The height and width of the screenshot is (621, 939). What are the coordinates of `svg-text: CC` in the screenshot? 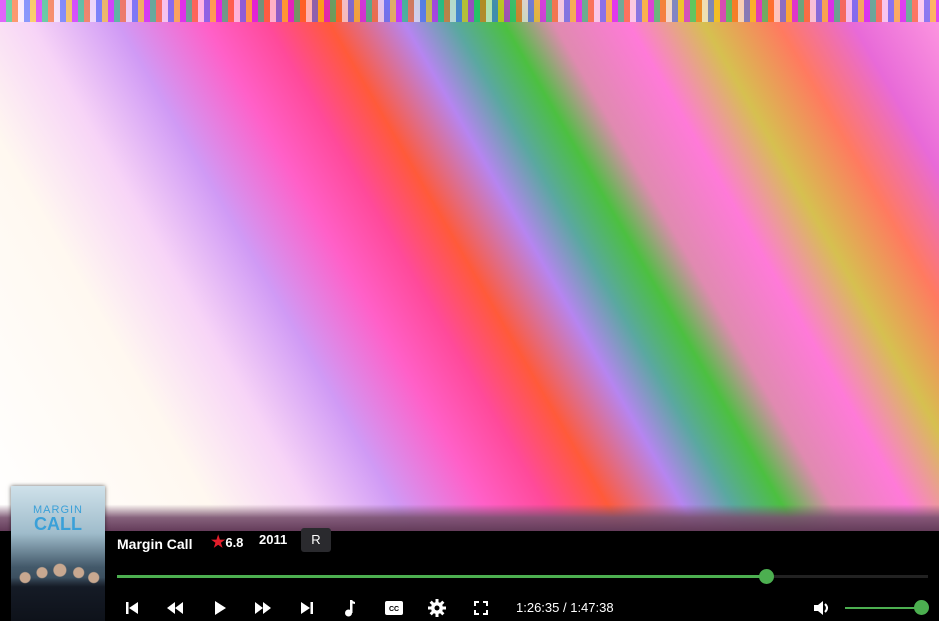 It's located at (394, 609).